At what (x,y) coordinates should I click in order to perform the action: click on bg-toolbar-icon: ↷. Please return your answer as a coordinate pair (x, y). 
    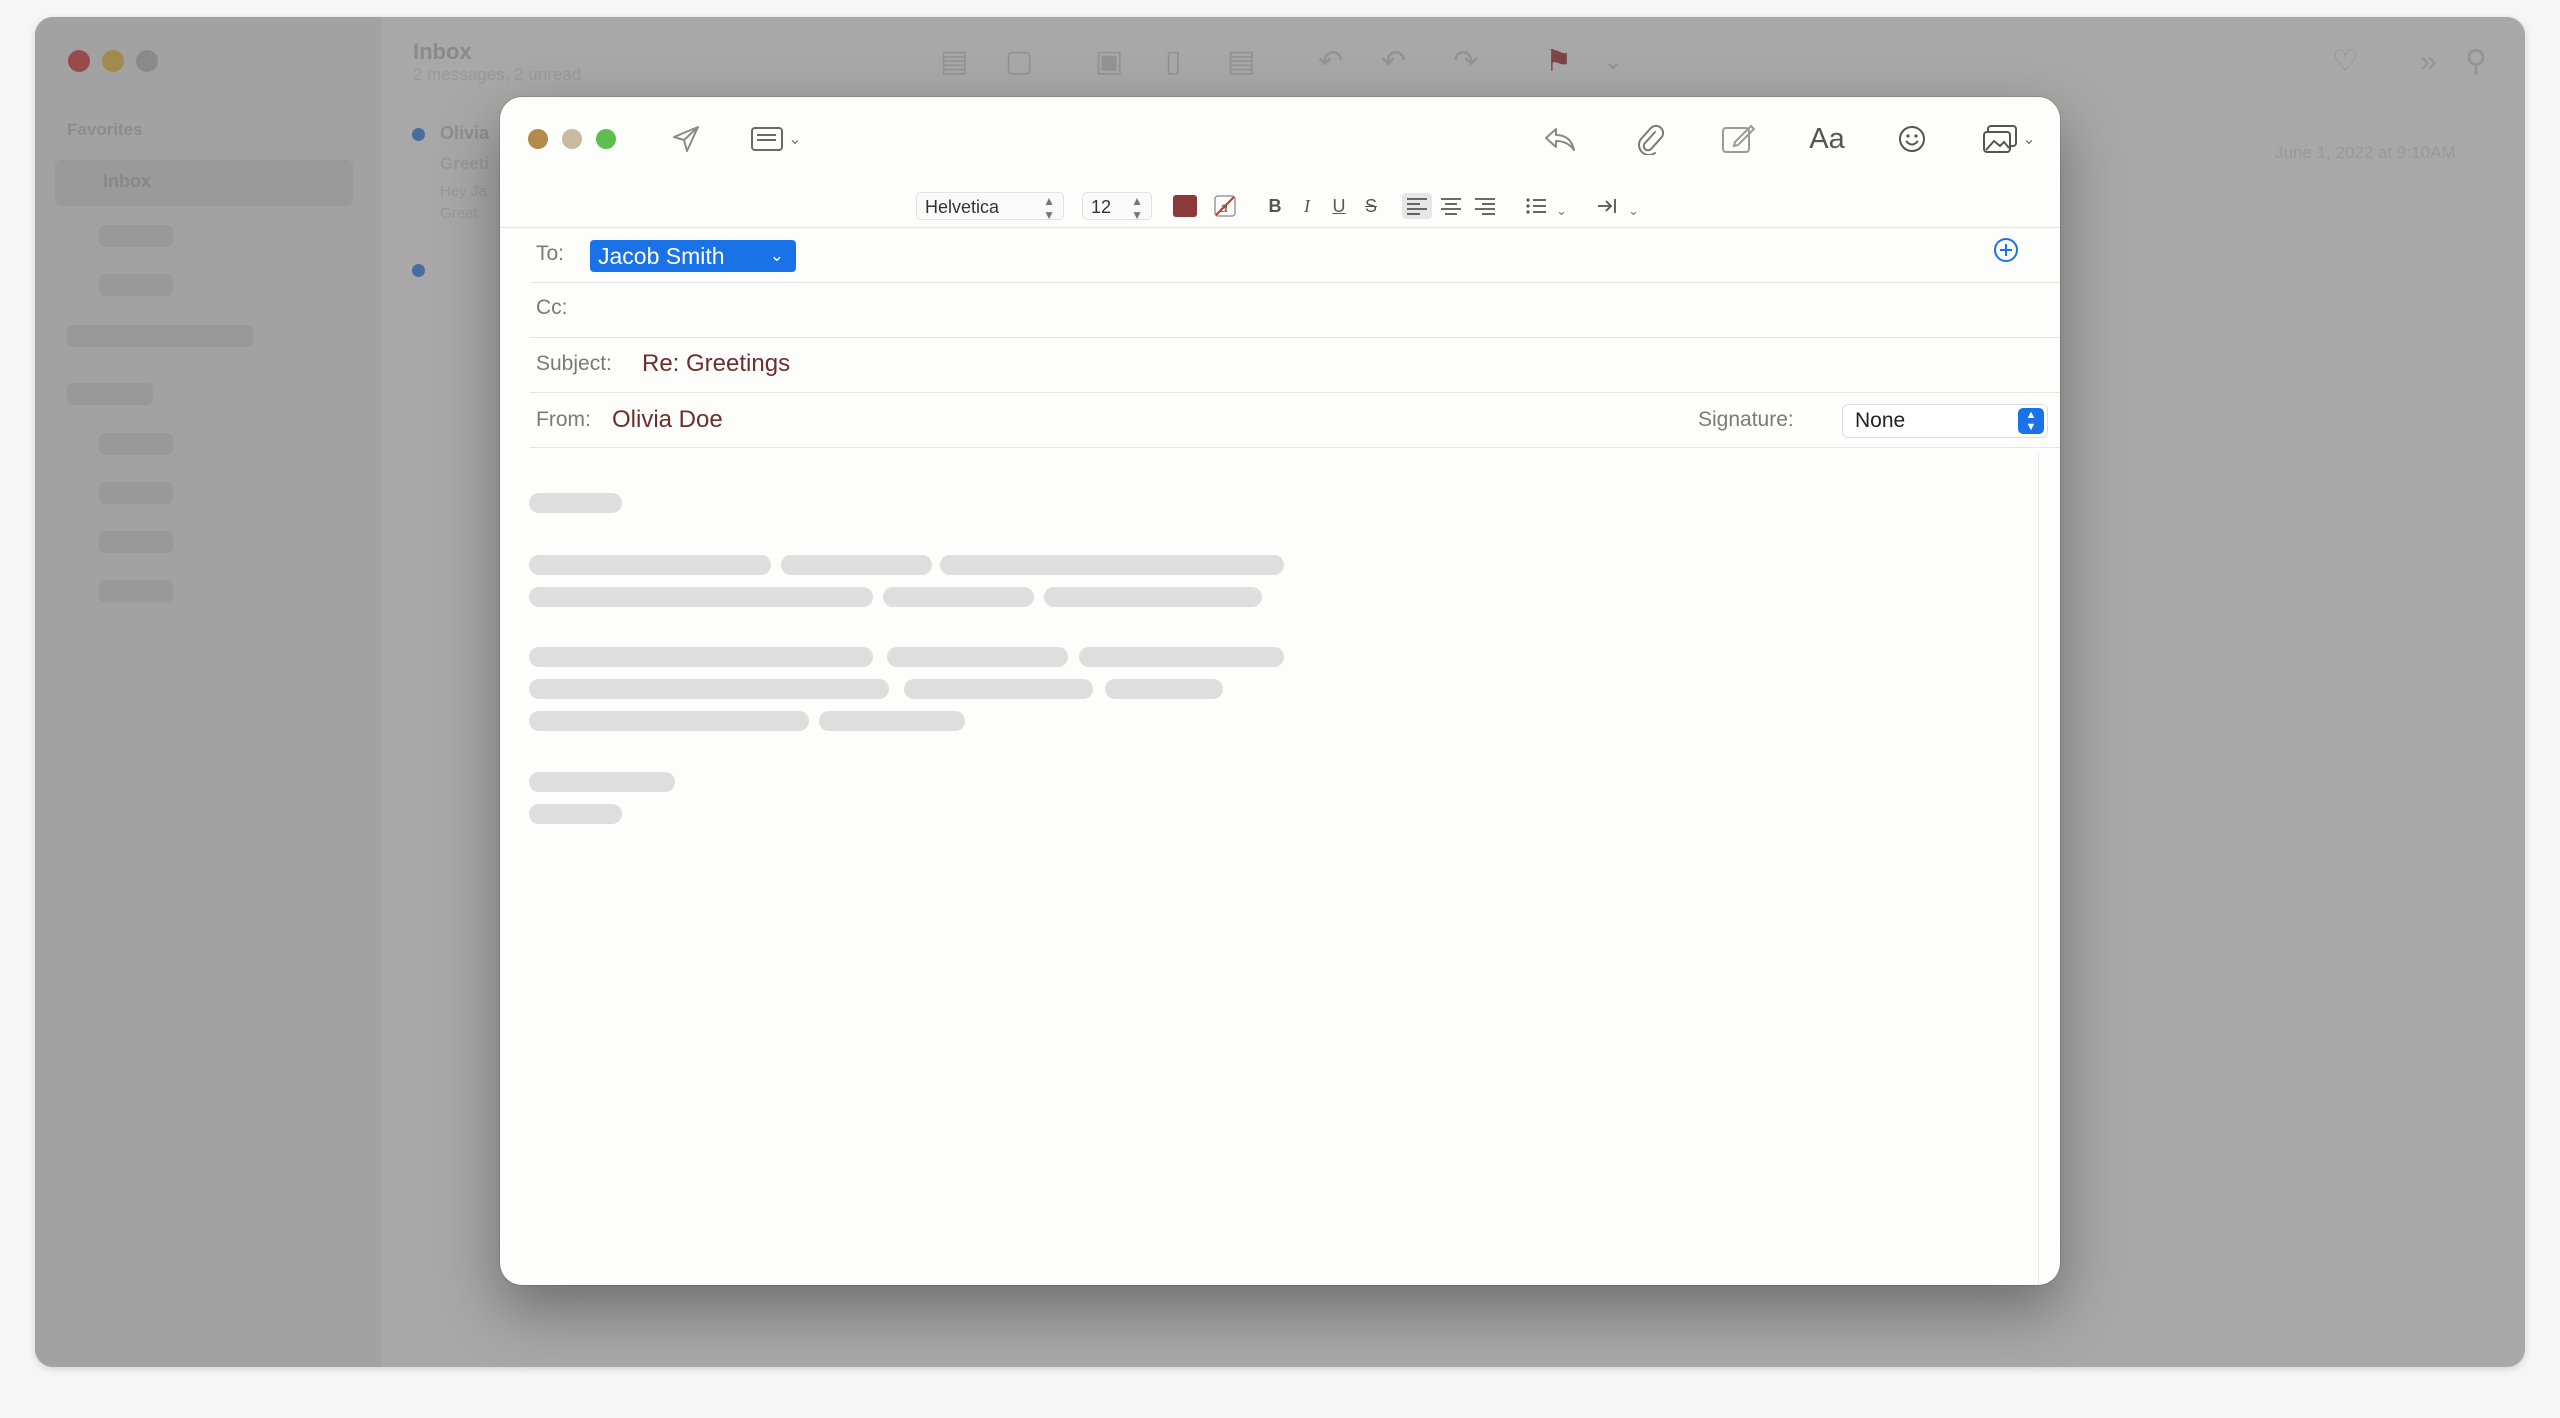
    Looking at the image, I should click on (1465, 62).